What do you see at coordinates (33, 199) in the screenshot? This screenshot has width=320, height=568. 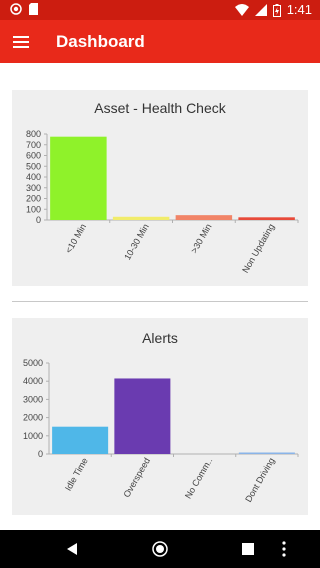 I see `y-tick-label: 200` at bounding box center [33, 199].